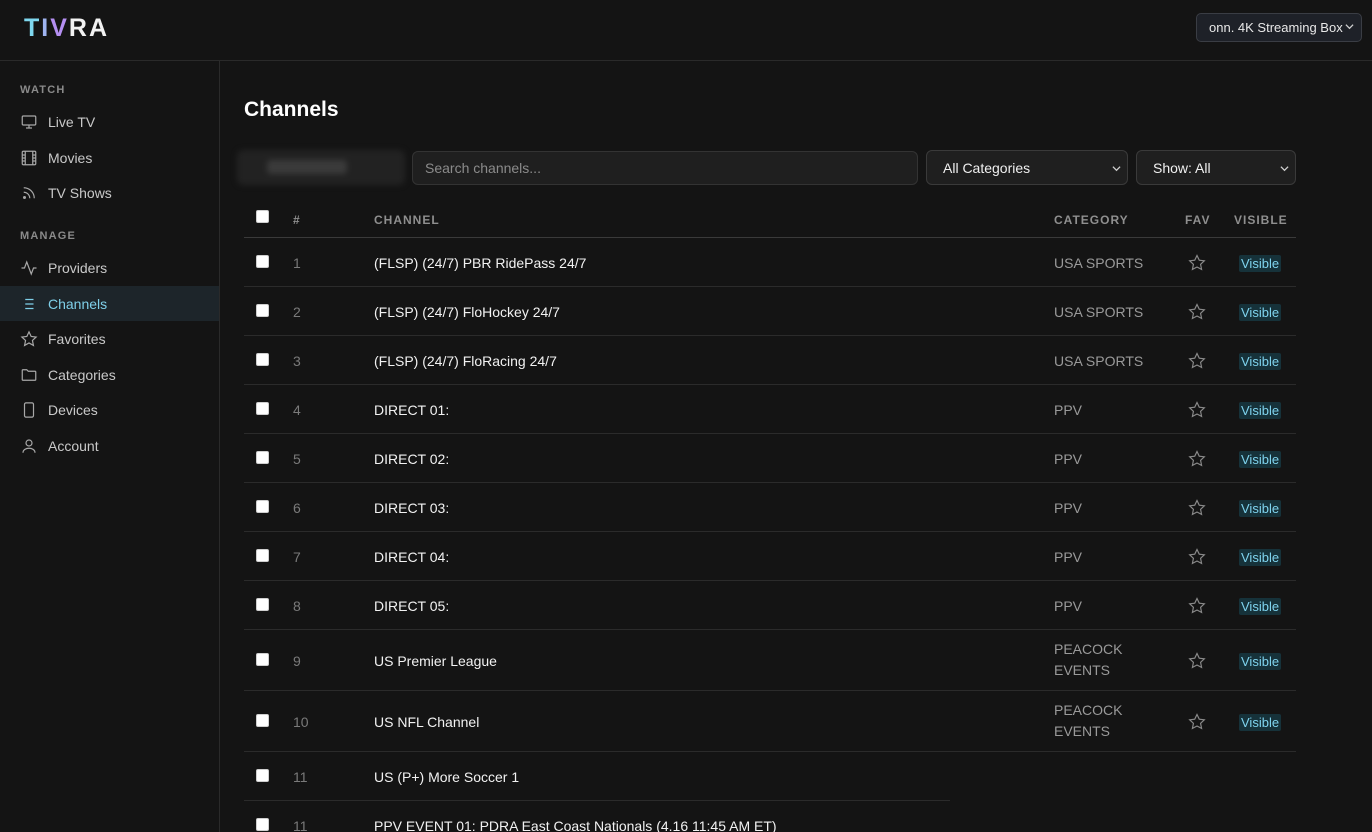 The height and width of the screenshot is (832, 1372). What do you see at coordinates (1198, 220) in the screenshot?
I see `column-header-fav: FAV` at bounding box center [1198, 220].